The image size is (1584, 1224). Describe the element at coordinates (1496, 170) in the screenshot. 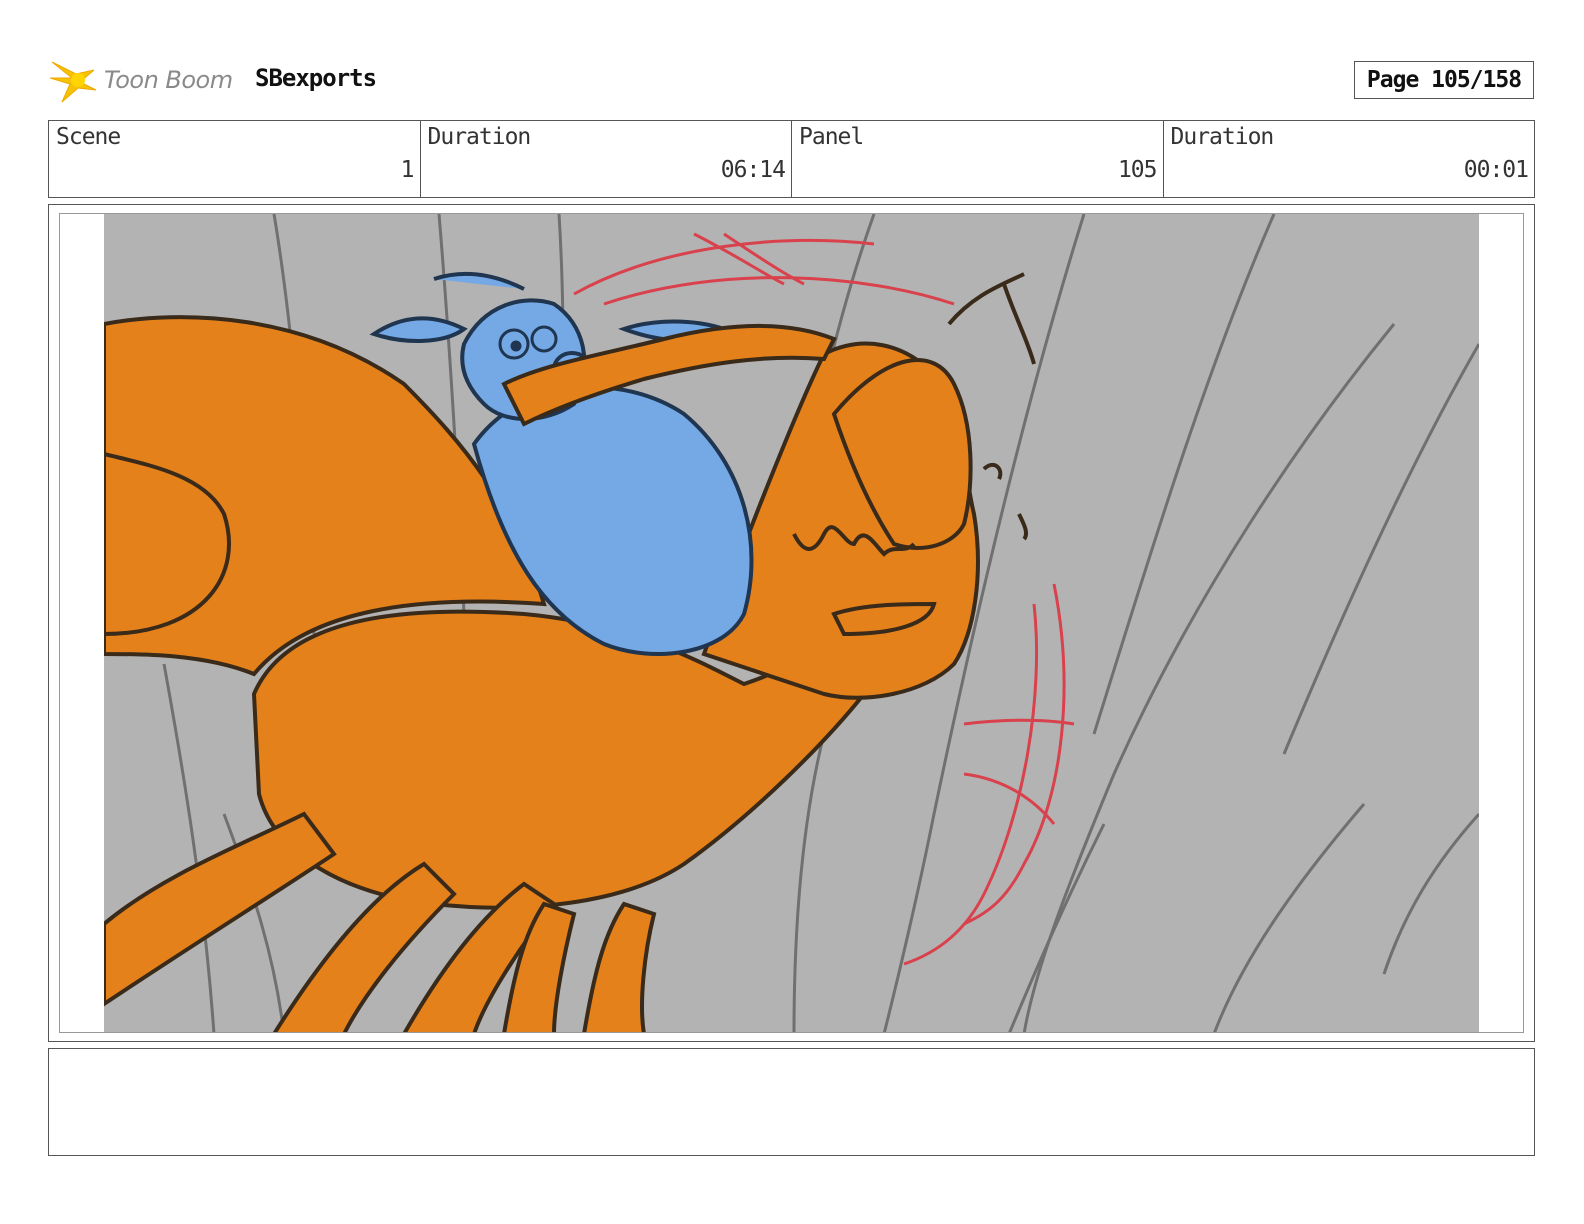

I see `panel-duration-value: 00:01` at that location.